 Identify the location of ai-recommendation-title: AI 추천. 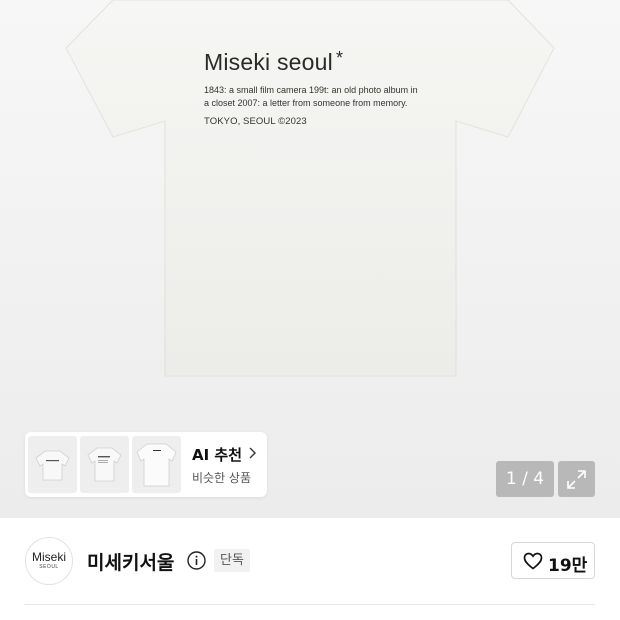
(217, 455).